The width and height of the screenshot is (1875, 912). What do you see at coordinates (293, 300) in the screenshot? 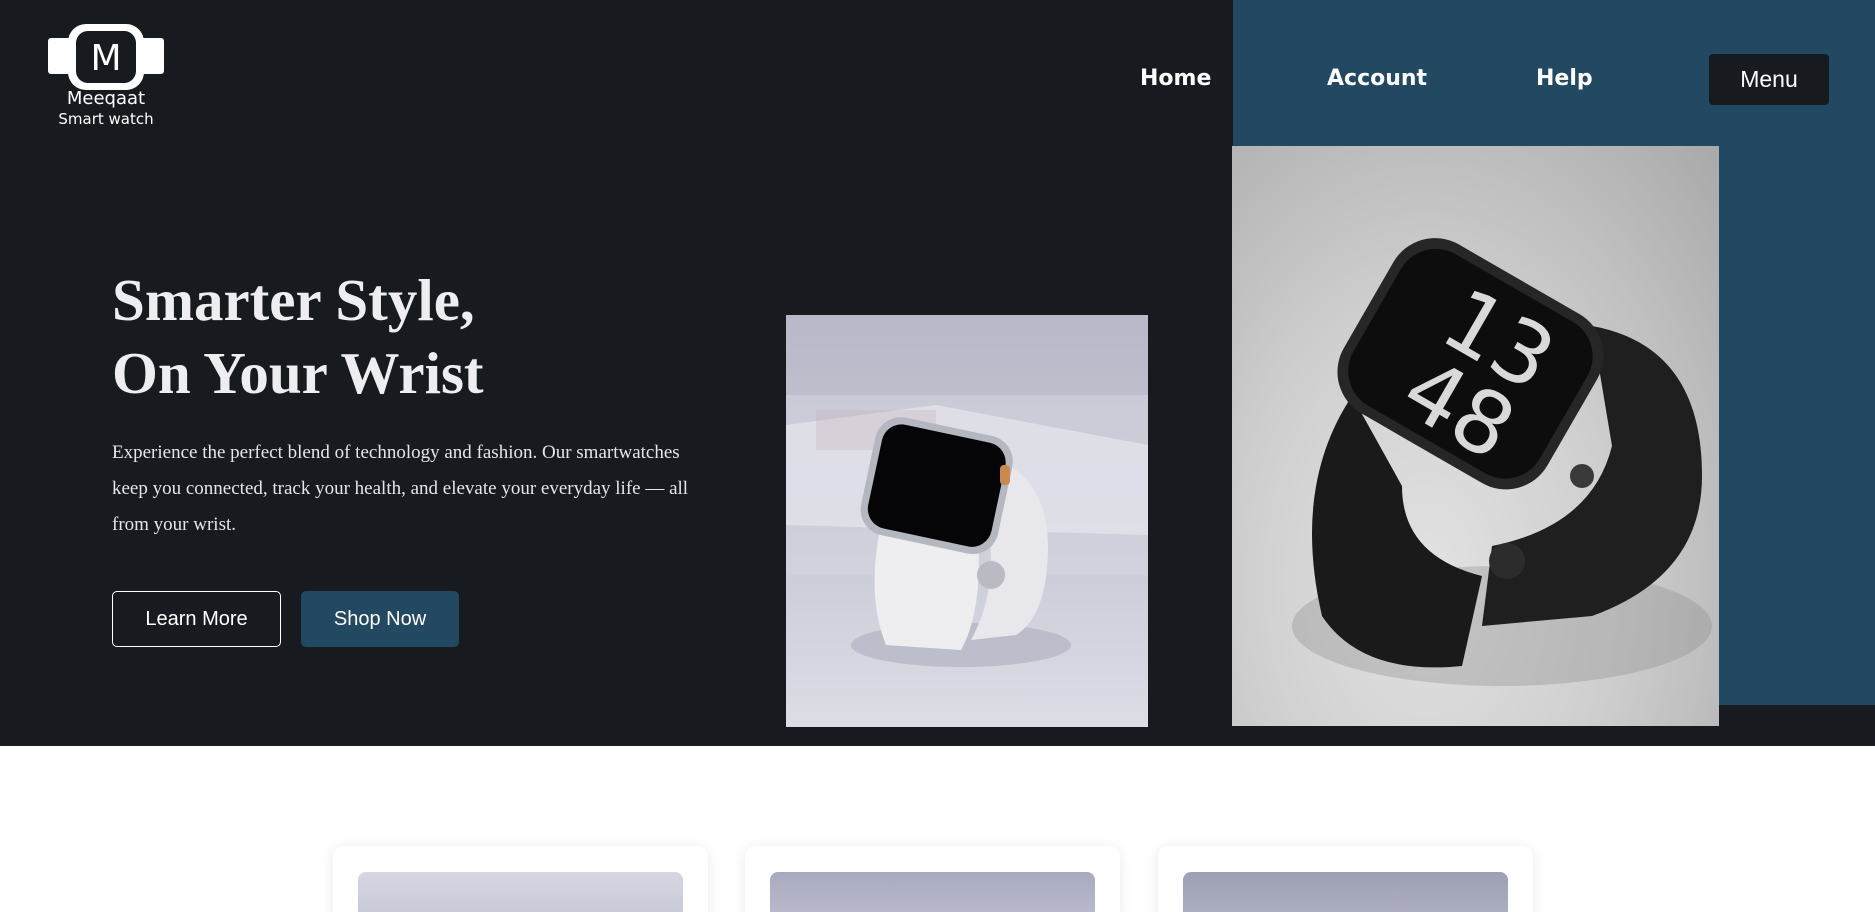
I see `headline-line-1: Smarter Style,` at bounding box center [293, 300].